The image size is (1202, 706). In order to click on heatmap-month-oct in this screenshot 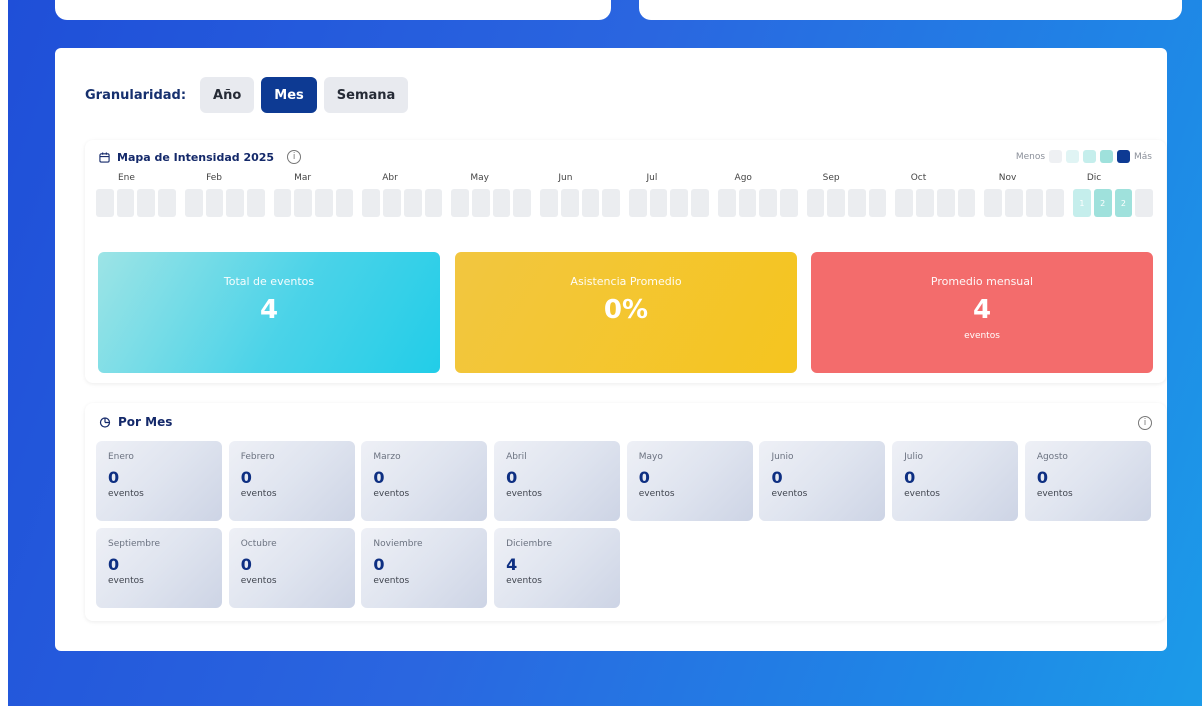, I will do `click(939, 203)`.